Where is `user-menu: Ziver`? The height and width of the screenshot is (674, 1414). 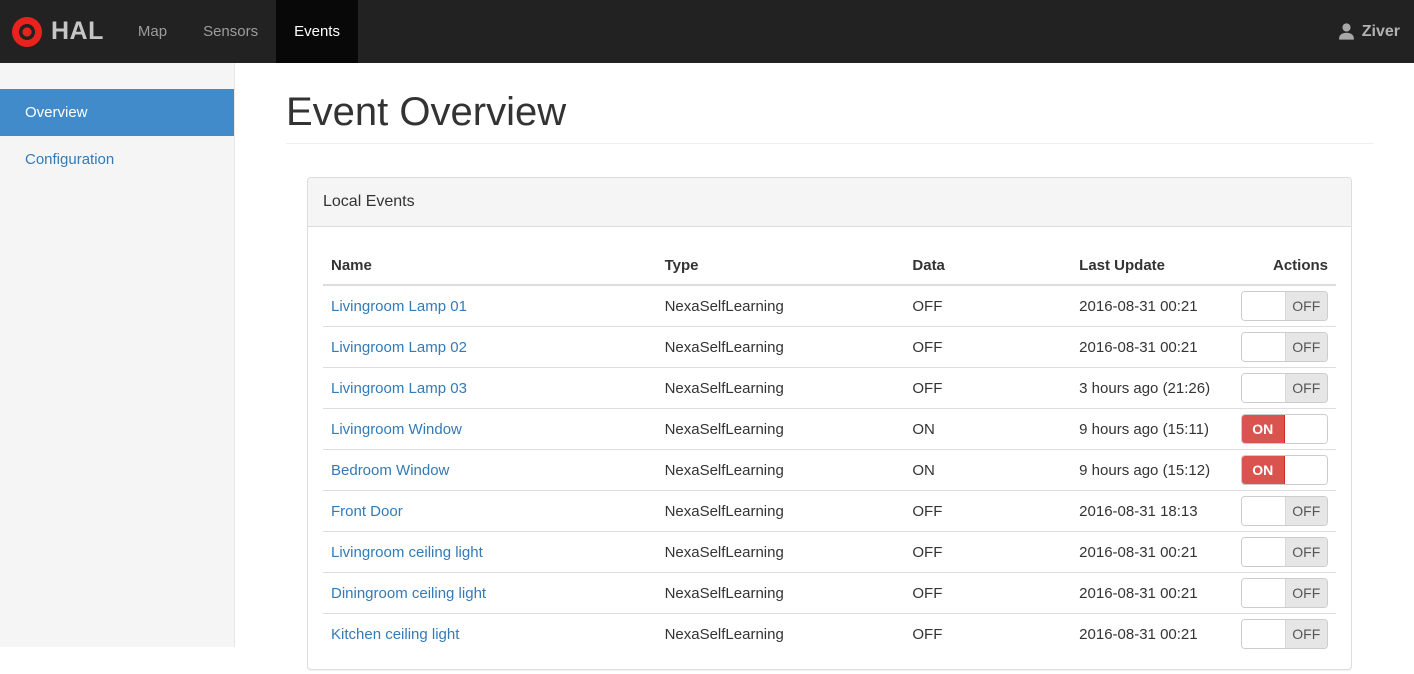
user-menu: Ziver is located at coordinates (1368, 31).